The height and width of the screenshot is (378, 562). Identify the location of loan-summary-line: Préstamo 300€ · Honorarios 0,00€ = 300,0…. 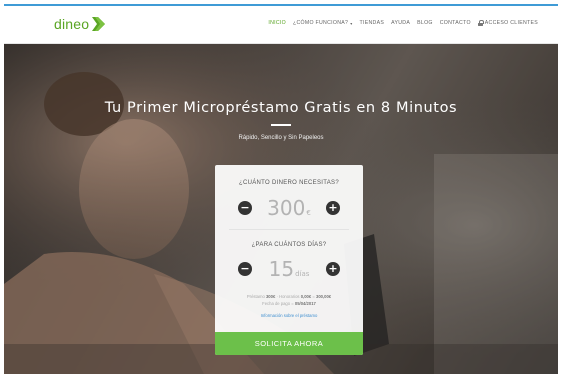
(289, 296).